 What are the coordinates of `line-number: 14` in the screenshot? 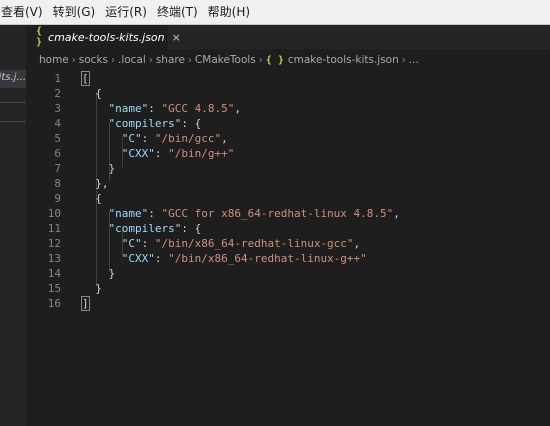 It's located at (54, 273).